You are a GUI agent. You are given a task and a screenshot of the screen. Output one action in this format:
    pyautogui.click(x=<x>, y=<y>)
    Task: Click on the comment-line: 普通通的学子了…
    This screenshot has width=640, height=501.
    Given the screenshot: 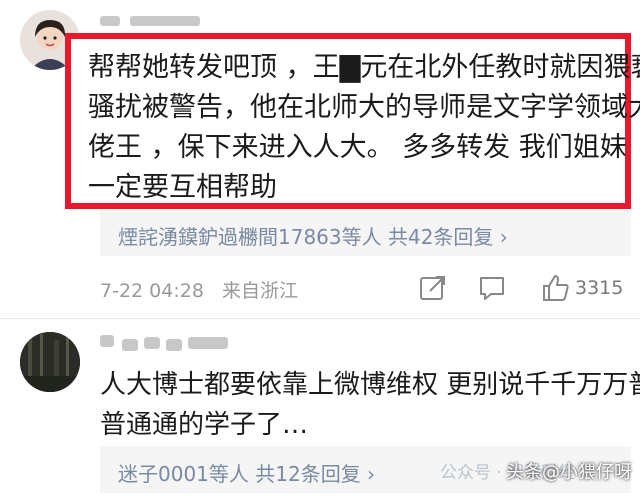 What is the action you would take?
    pyautogui.click(x=204, y=425)
    